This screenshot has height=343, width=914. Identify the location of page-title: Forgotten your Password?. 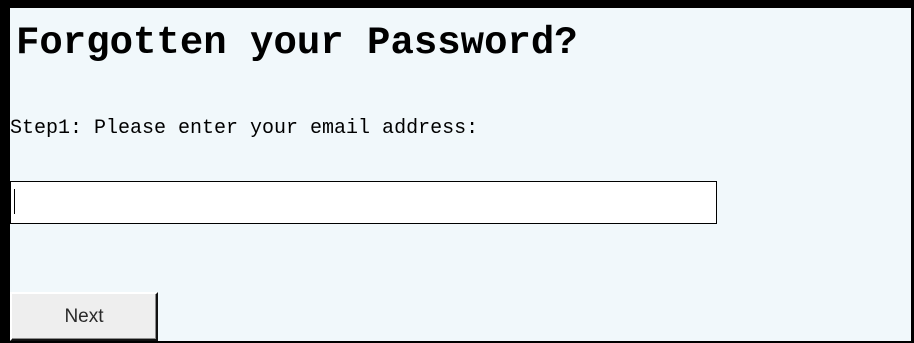
(297, 43).